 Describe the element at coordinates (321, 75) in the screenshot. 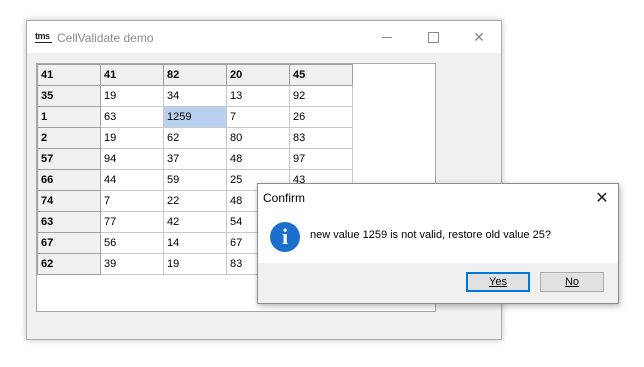

I see `header-cell: 45` at that location.